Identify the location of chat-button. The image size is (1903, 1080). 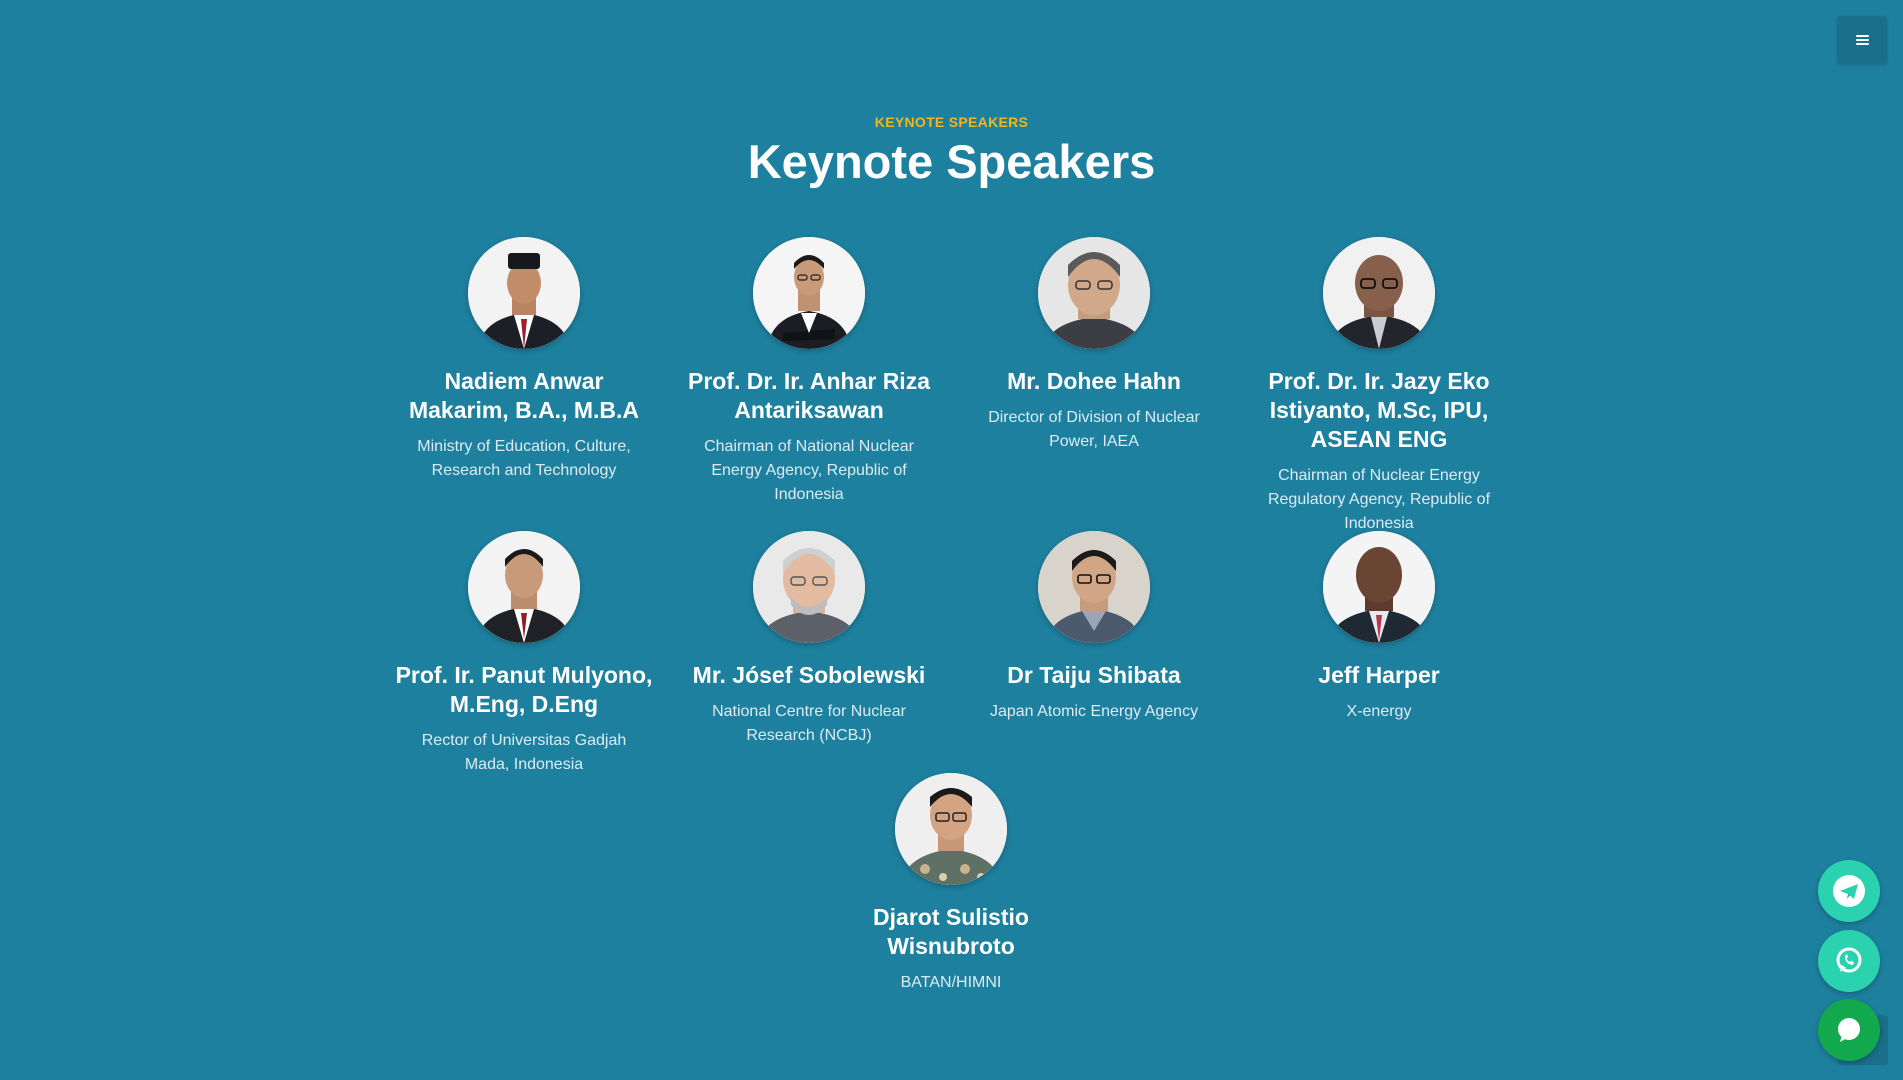
(1849, 1030).